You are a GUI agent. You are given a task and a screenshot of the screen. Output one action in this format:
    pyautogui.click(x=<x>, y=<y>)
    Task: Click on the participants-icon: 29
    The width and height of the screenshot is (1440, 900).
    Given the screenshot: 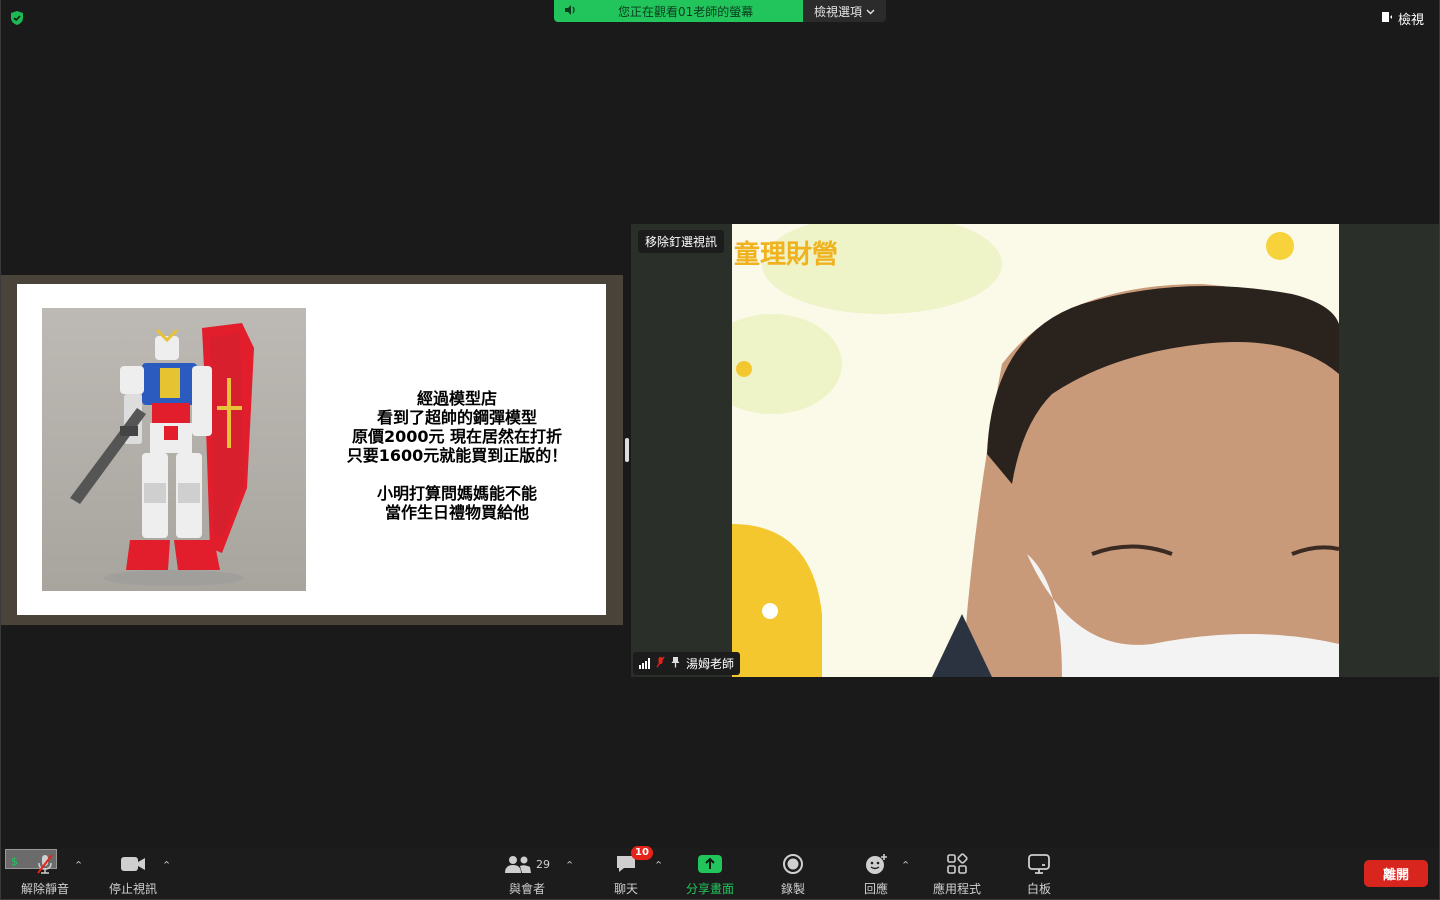 What is the action you would take?
    pyautogui.click(x=527, y=864)
    